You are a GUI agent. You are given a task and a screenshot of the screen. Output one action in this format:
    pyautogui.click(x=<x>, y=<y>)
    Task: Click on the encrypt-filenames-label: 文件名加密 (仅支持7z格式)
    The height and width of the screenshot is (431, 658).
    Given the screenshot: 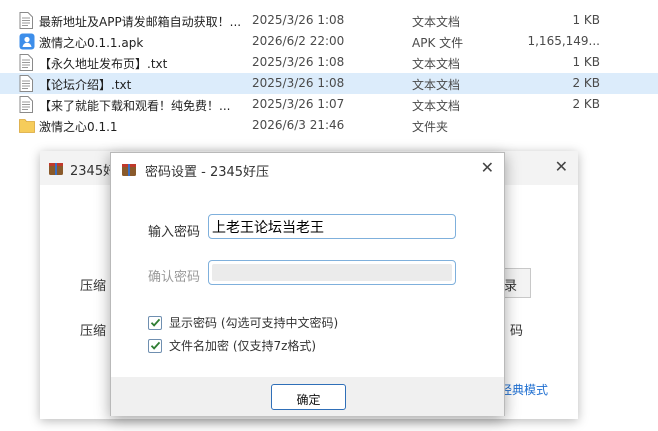 What is the action you would take?
    pyautogui.click(x=243, y=346)
    